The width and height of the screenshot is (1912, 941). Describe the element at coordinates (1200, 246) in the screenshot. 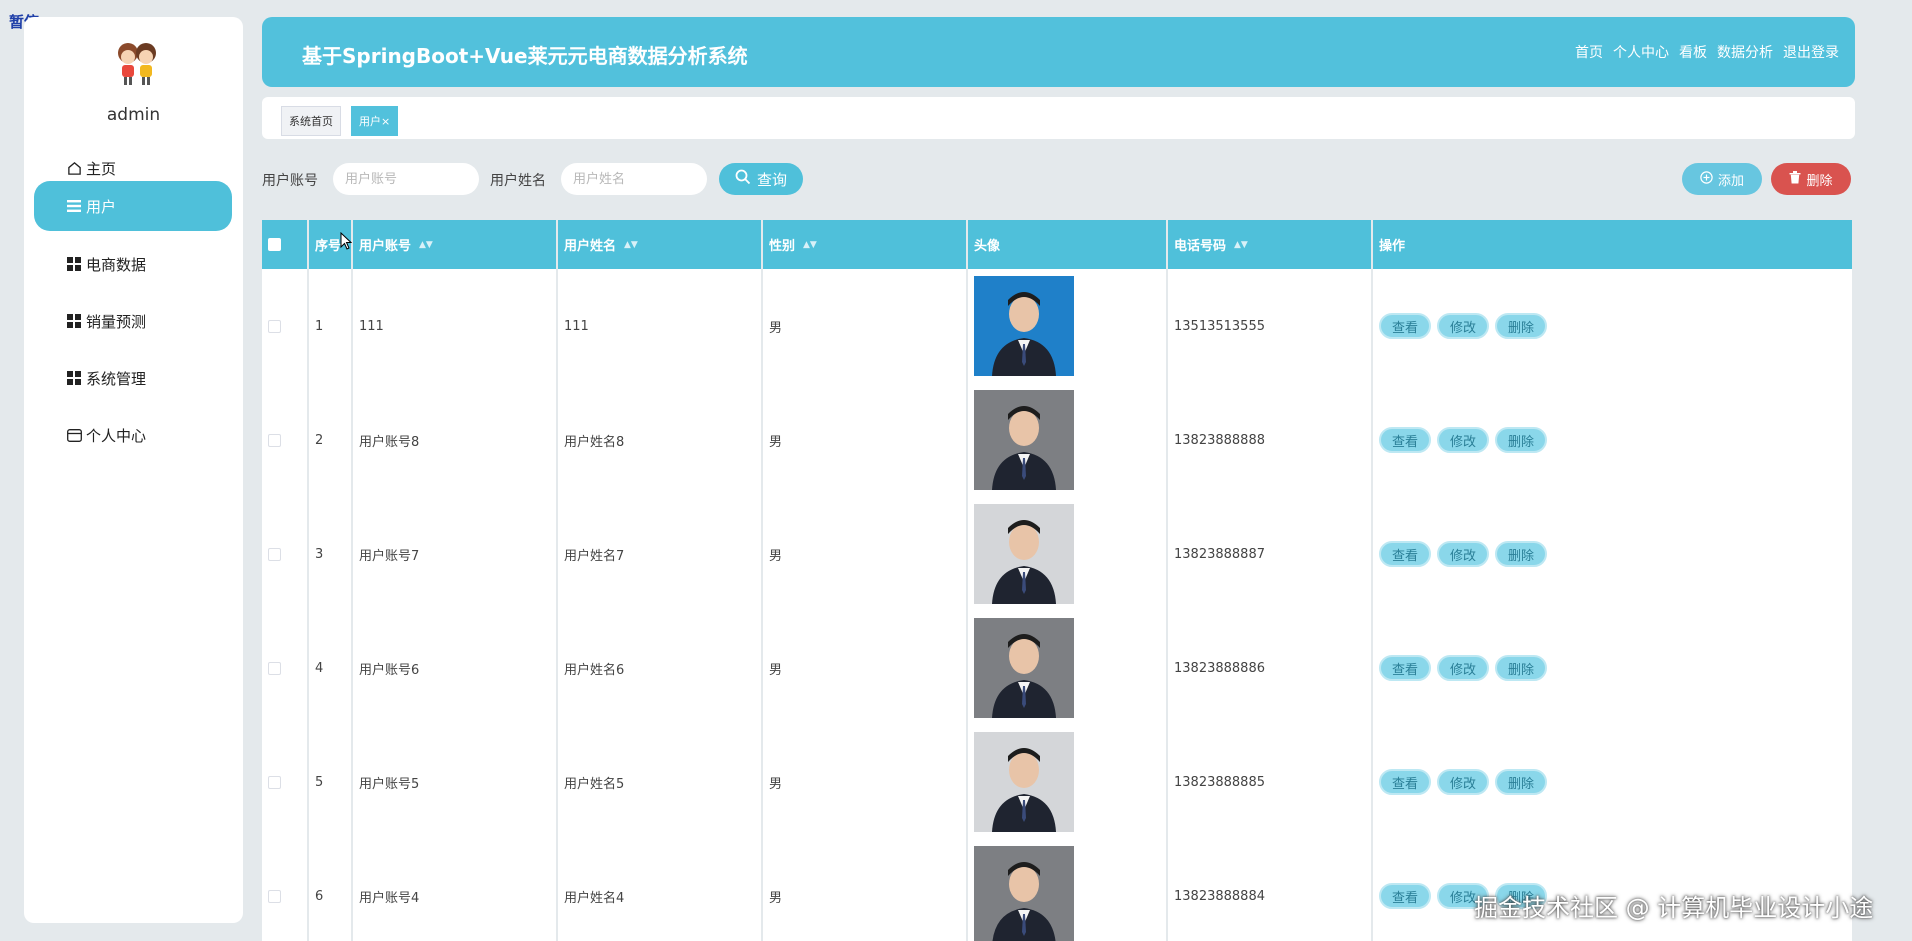

I see `column-header-label: 电话号码` at that location.